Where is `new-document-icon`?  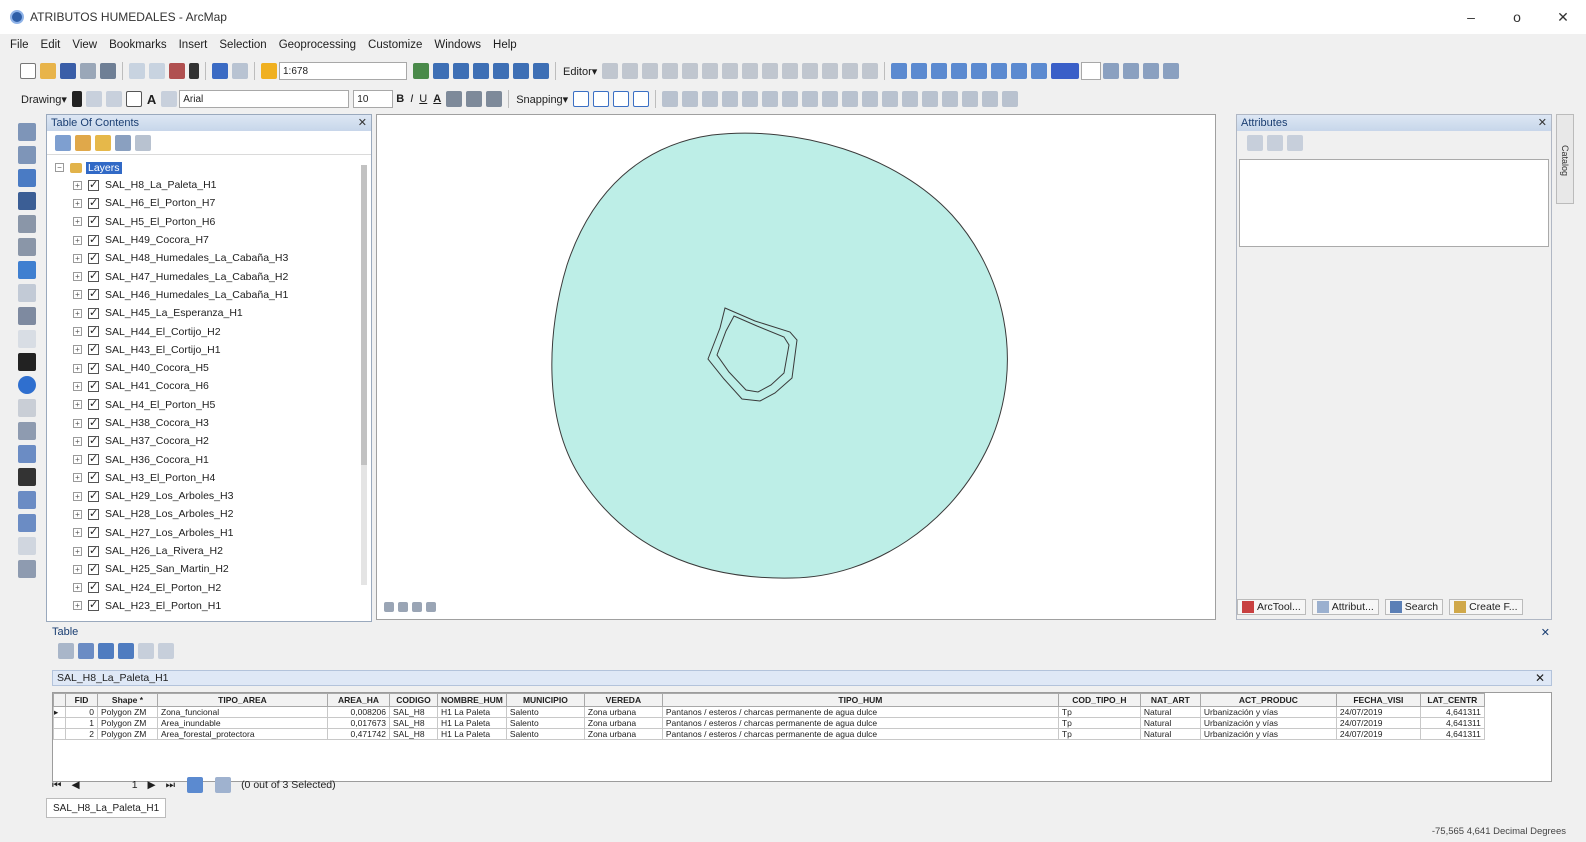
new-document-icon is located at coordinates (28, 71).